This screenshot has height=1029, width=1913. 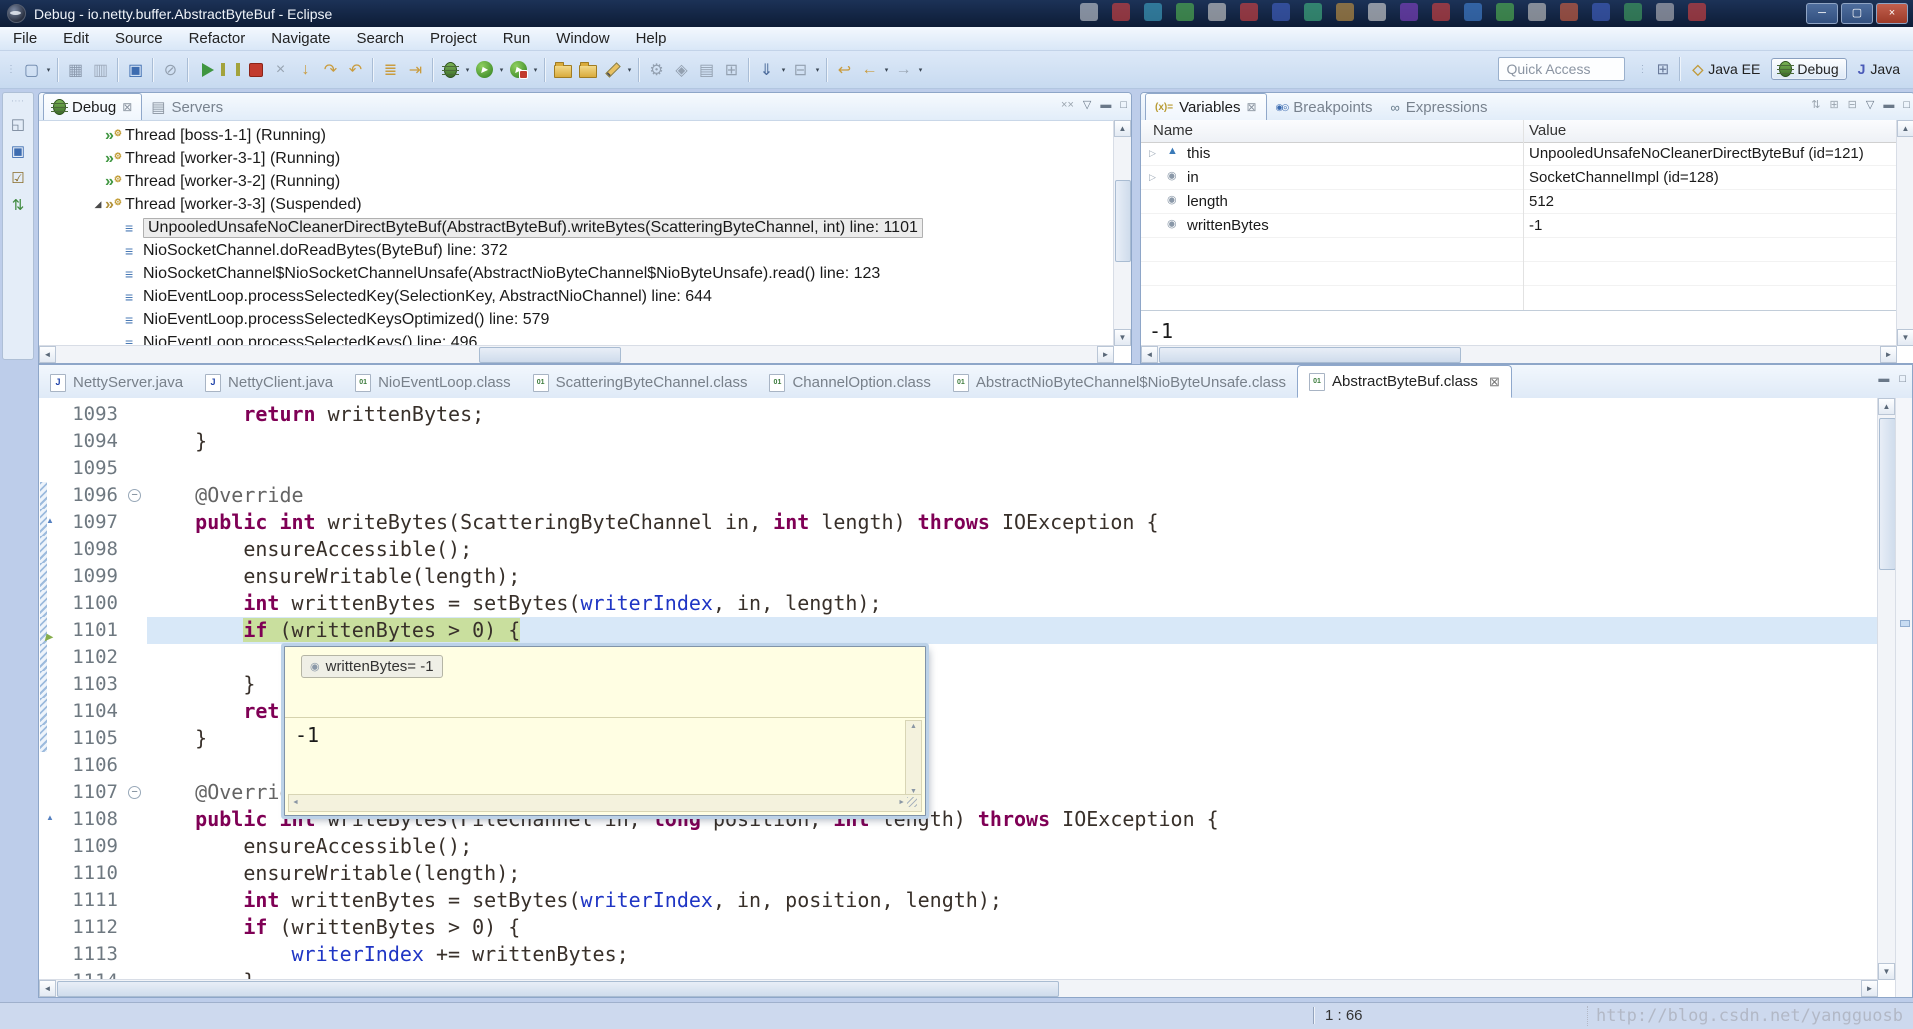 What do you see at coordinates (90, 954) in the screenshot?
I see `line-number: 1113` at bounding box center [90, 954].